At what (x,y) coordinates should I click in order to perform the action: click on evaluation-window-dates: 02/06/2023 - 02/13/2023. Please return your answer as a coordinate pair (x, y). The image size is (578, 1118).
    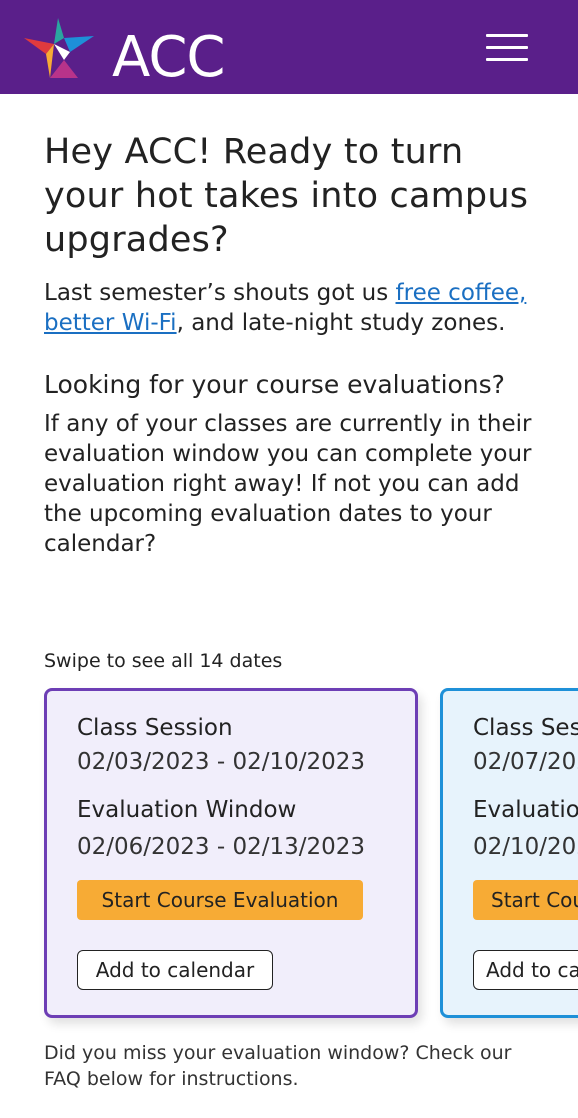
    Looking at the image, I should click on (221, 847).